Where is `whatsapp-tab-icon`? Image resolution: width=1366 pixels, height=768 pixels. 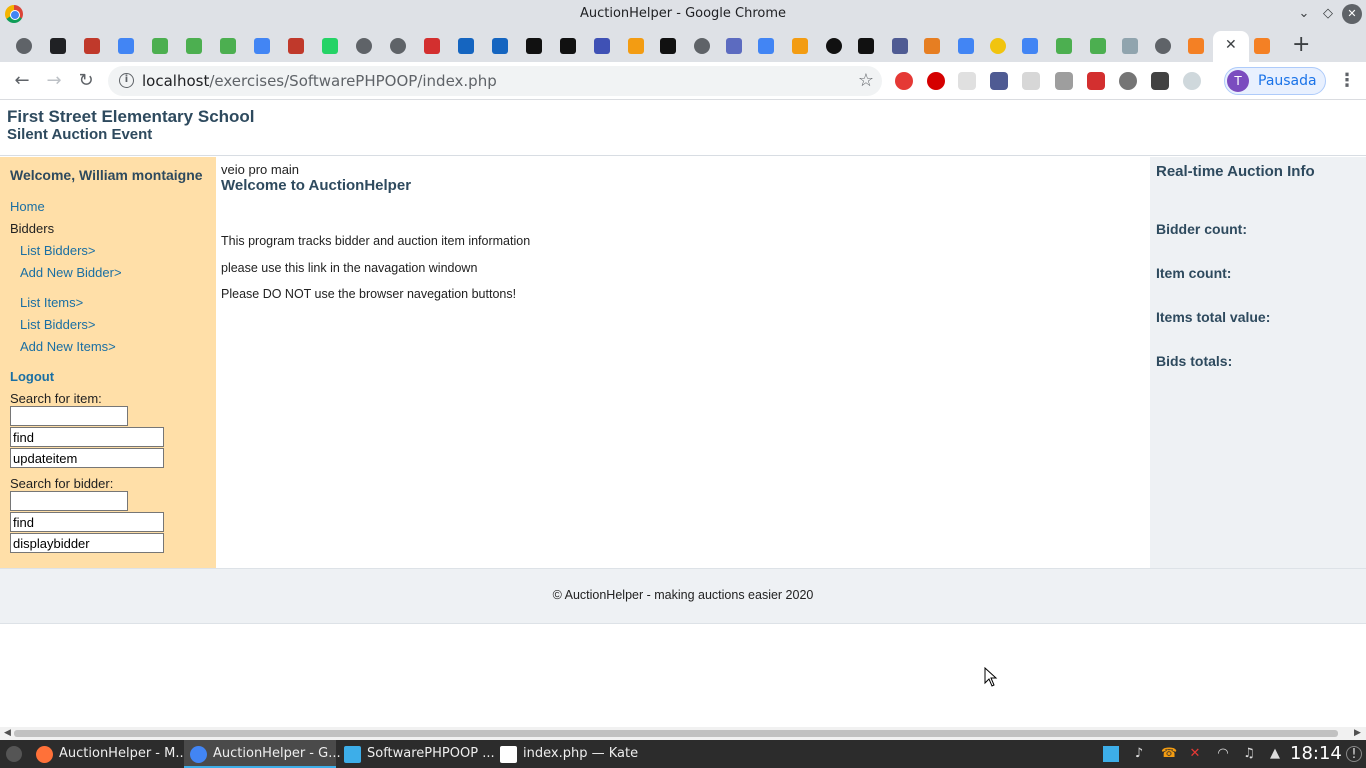
whatsapp-tab-icon is located at coordinates (330, 46).